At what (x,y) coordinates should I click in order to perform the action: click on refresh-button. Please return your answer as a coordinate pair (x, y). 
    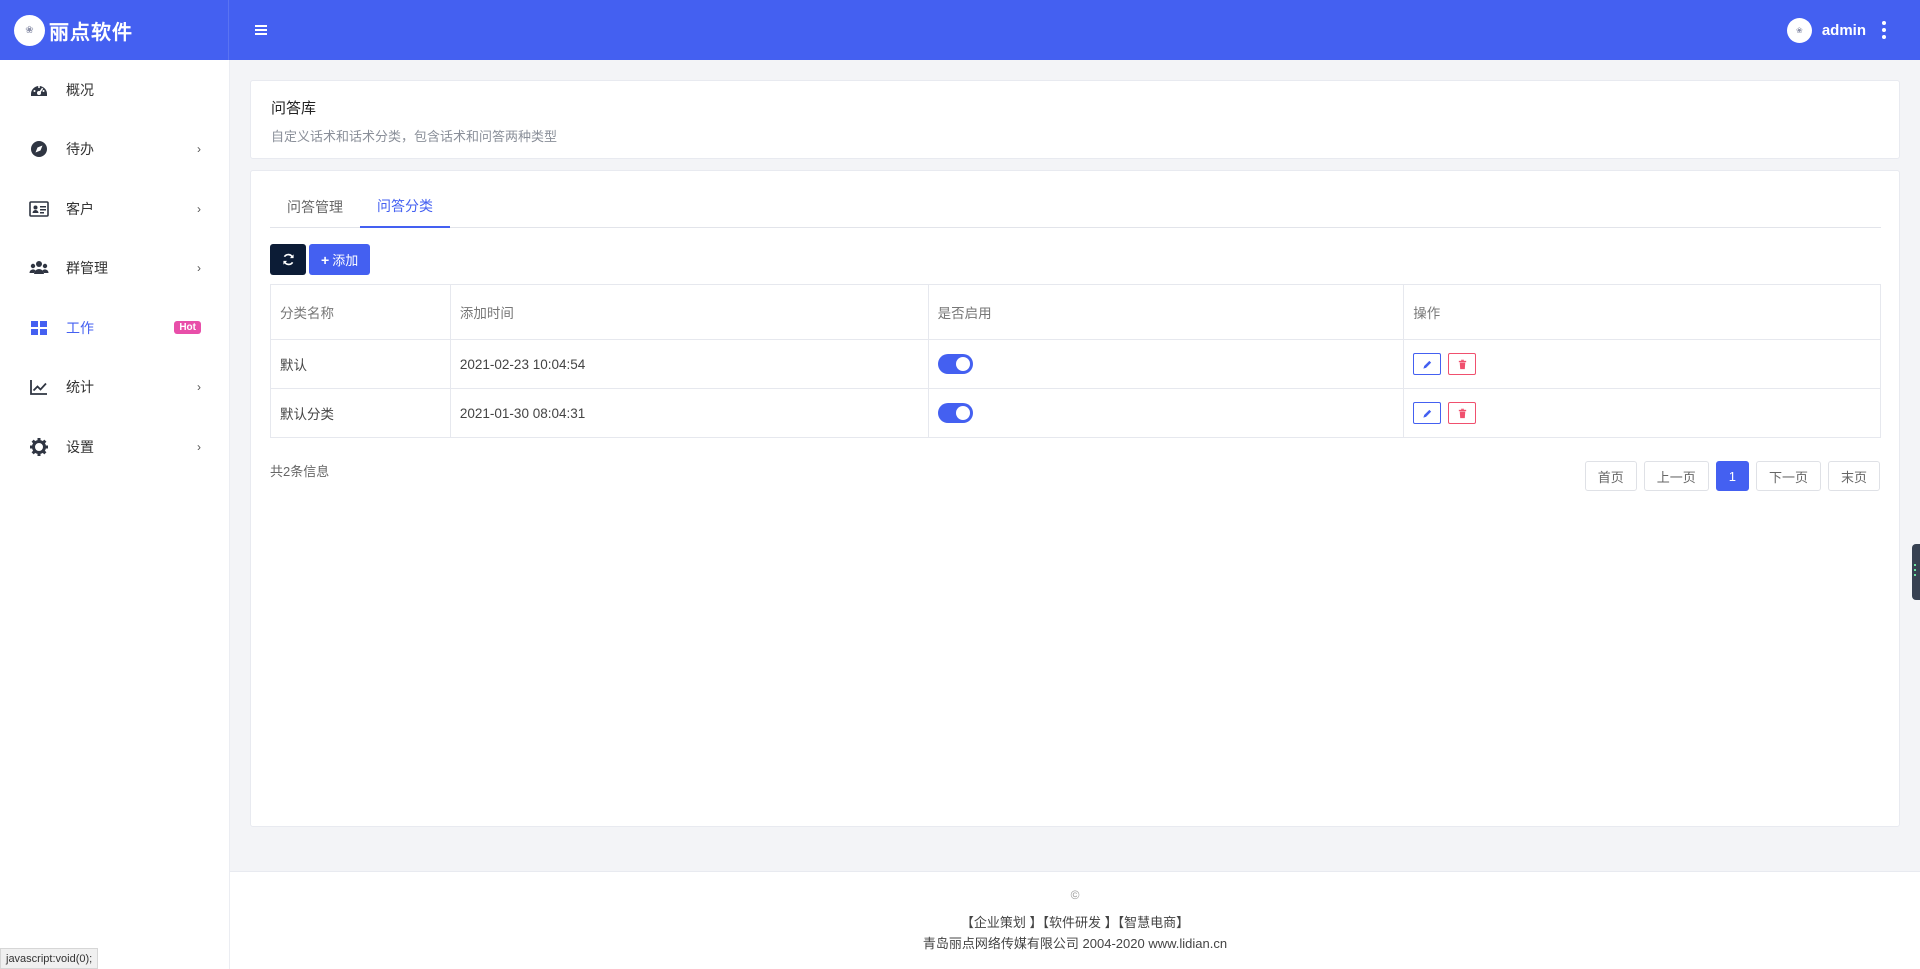
    Looking at the image, I should click on (288, 259).